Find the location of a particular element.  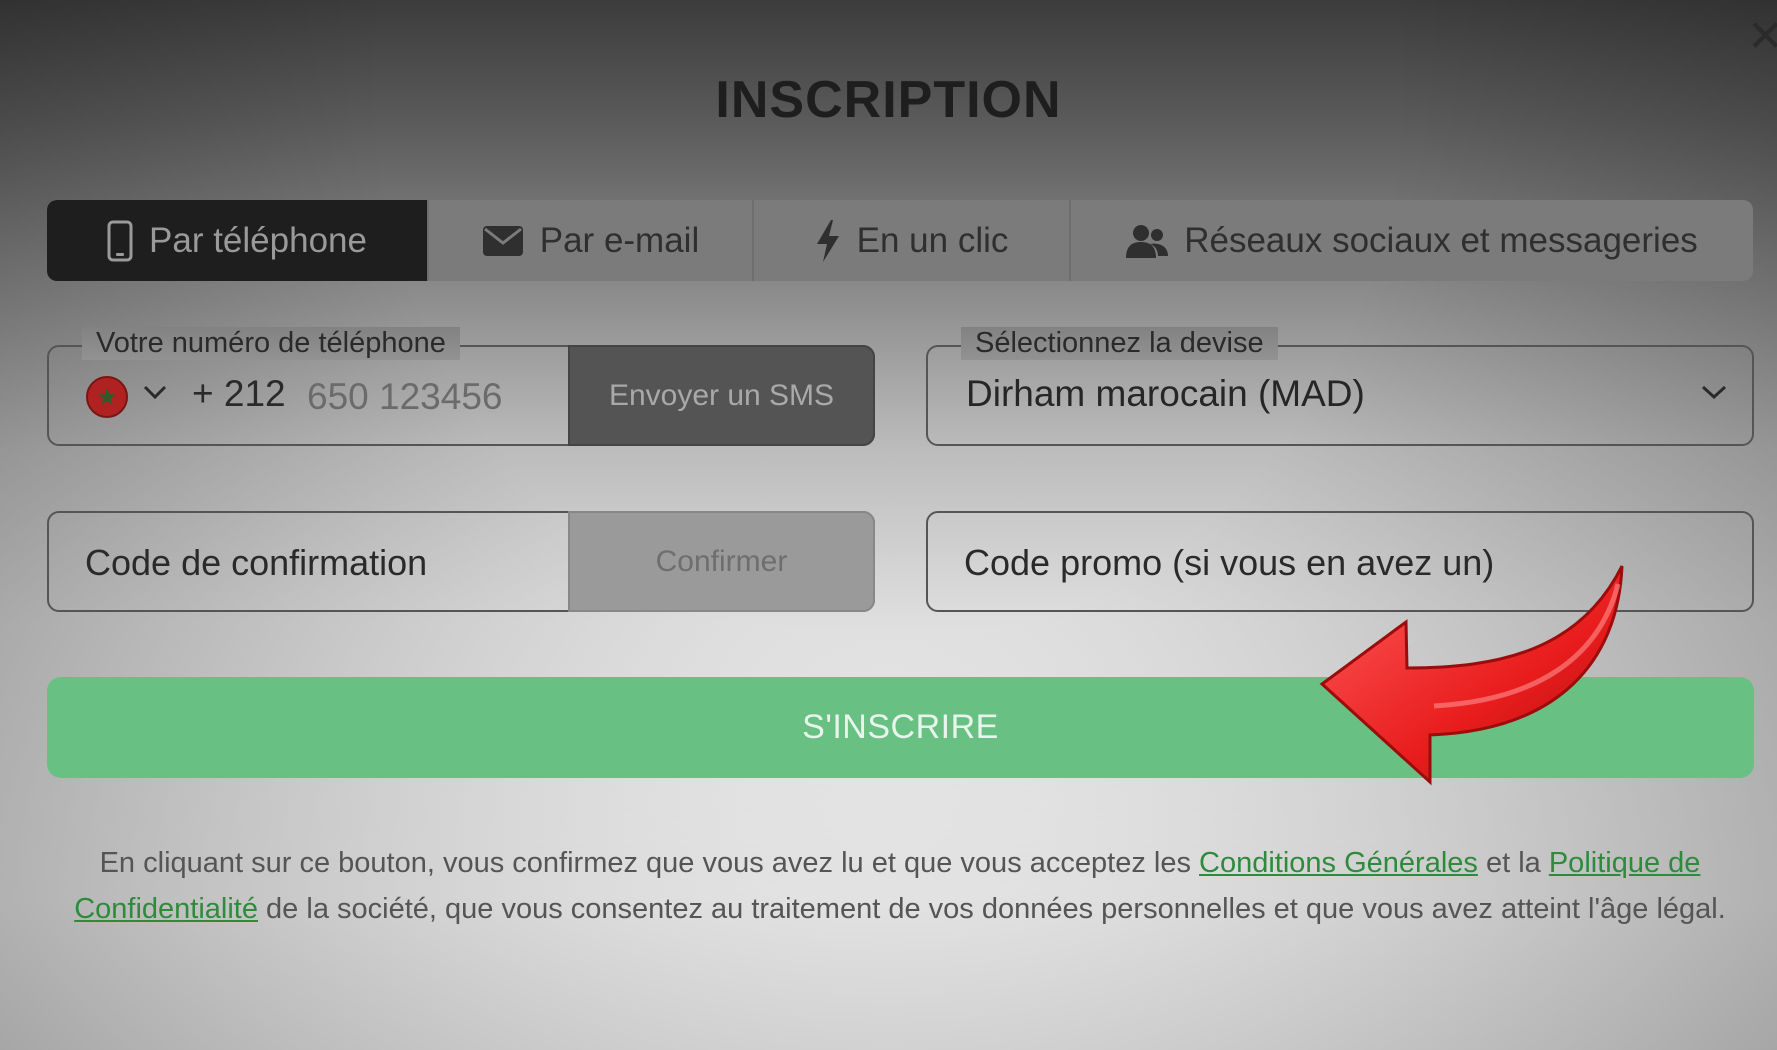

confirm-button: Confirmer is located at coordinates (721, 561).